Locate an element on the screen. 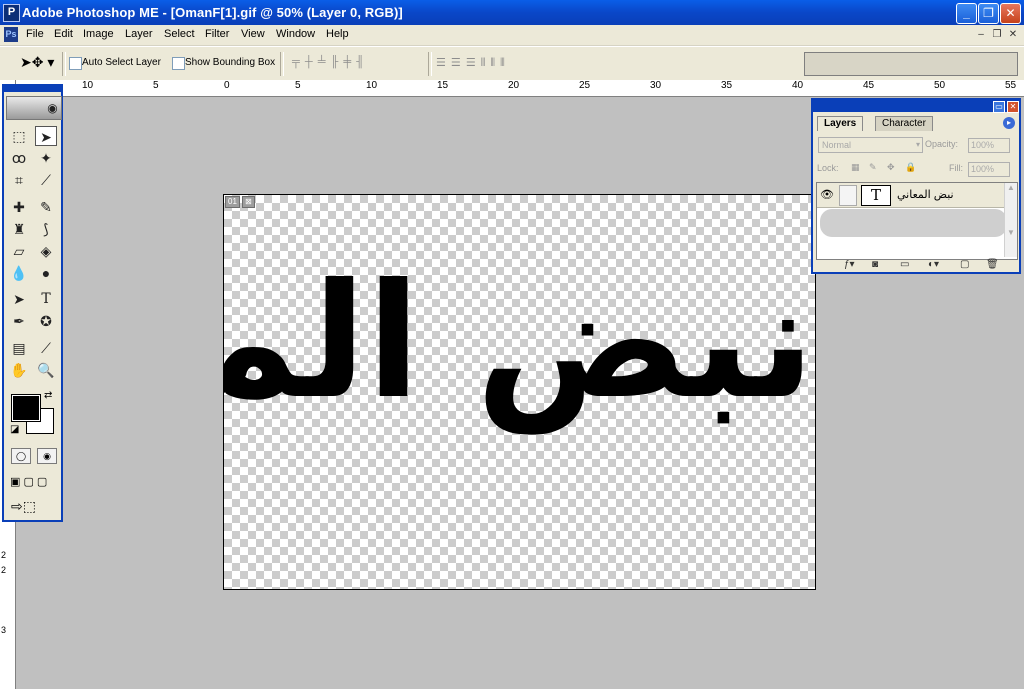  menu-window: Window is located at coordinates (295, 34).